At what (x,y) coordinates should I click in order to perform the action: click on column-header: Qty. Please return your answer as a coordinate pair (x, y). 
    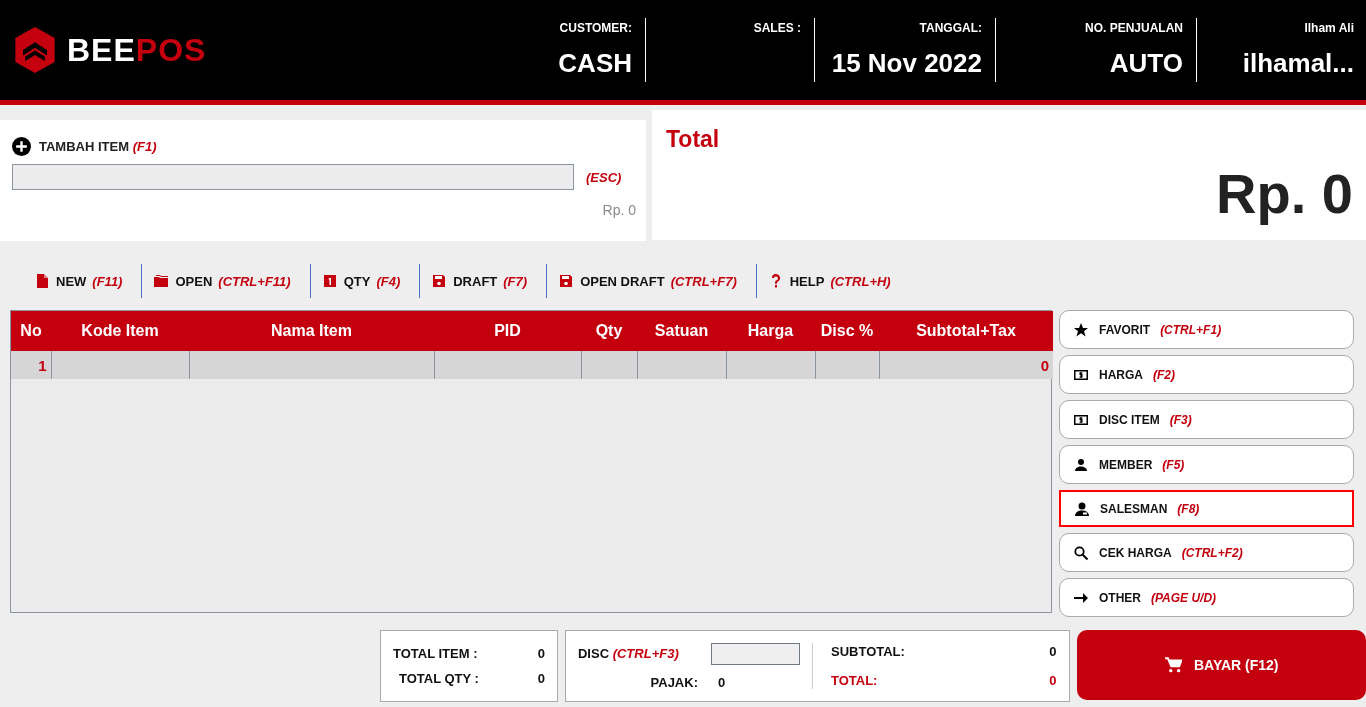
    Looking at the image, I should click on (609, 331).